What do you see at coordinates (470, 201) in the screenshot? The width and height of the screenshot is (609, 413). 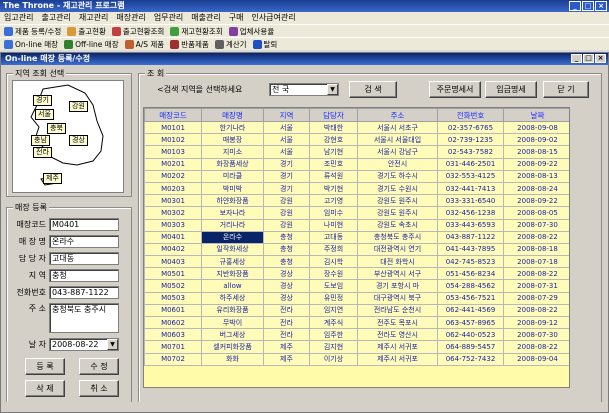 I see `table-cell: 033-331-6540` at bounding box center [470, 201].